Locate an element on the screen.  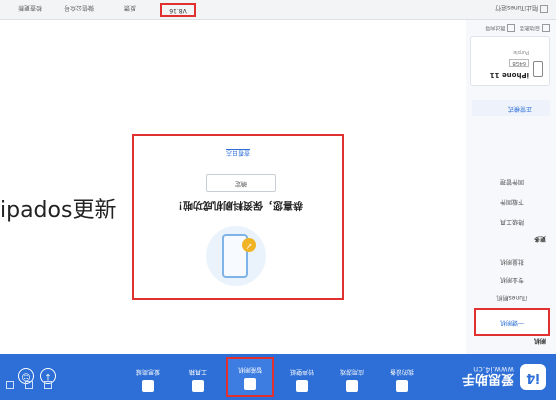
brand-logo: i4 is located at coordinates (533, 377).